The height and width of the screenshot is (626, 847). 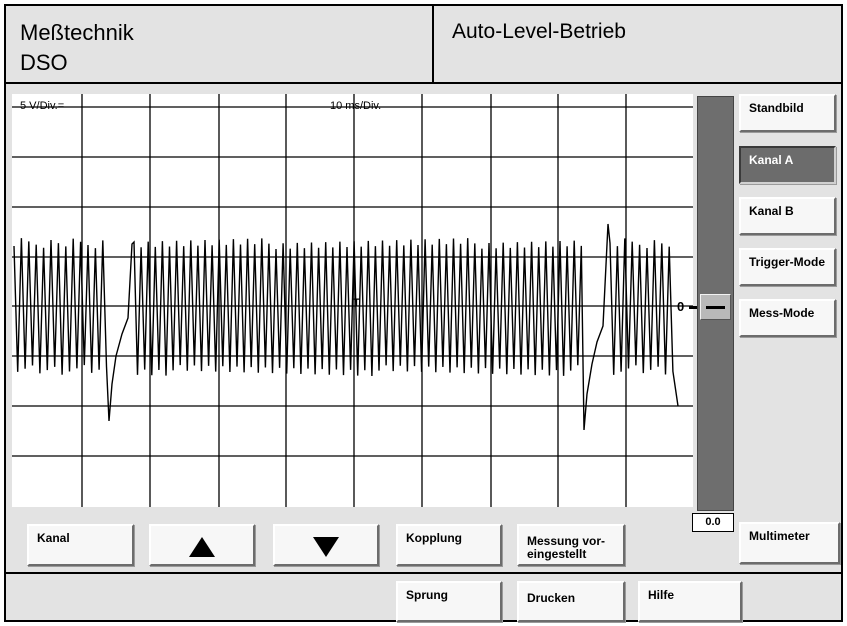 I want to click on arrow-up-icon, so click(x=202, y=547).